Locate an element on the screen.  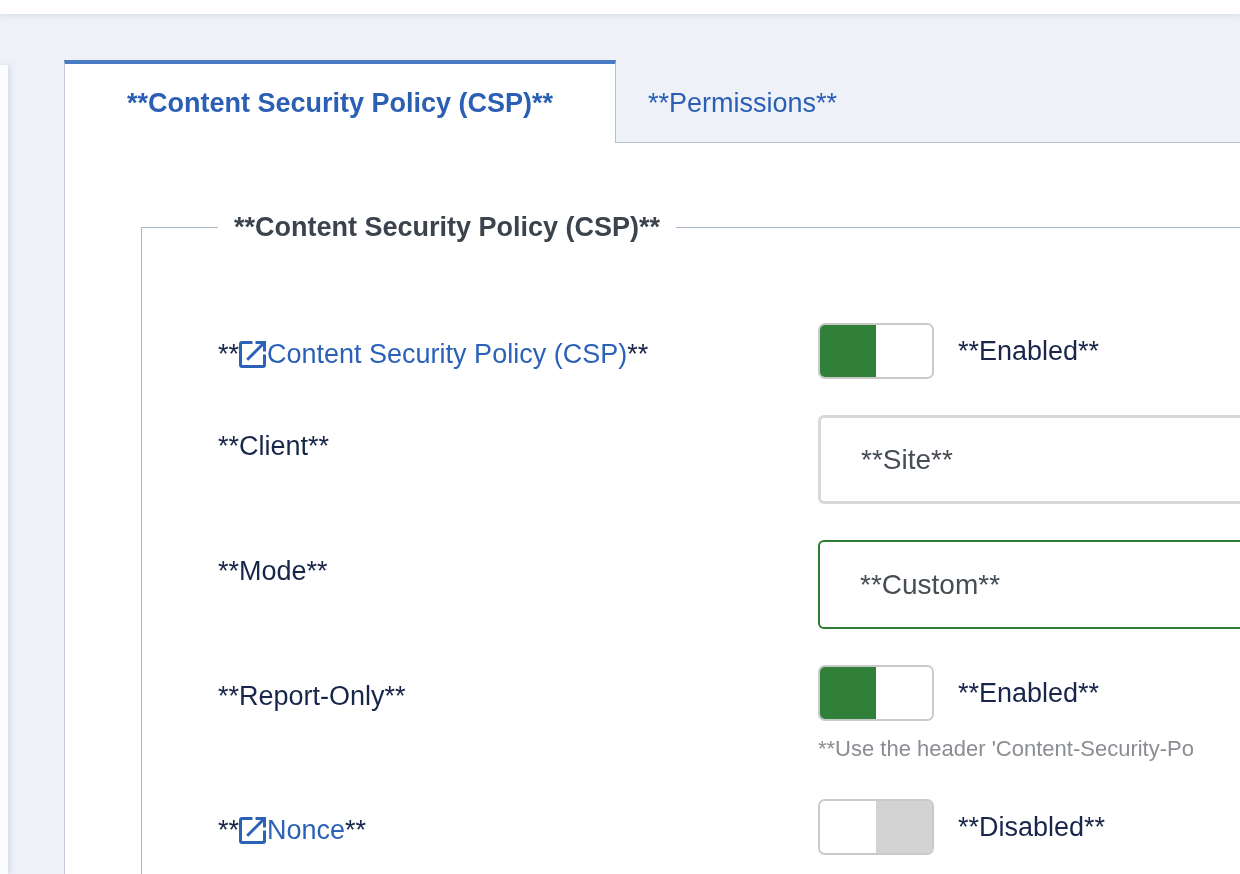
field-label: **Mode** is located at coordinates (273, 571).